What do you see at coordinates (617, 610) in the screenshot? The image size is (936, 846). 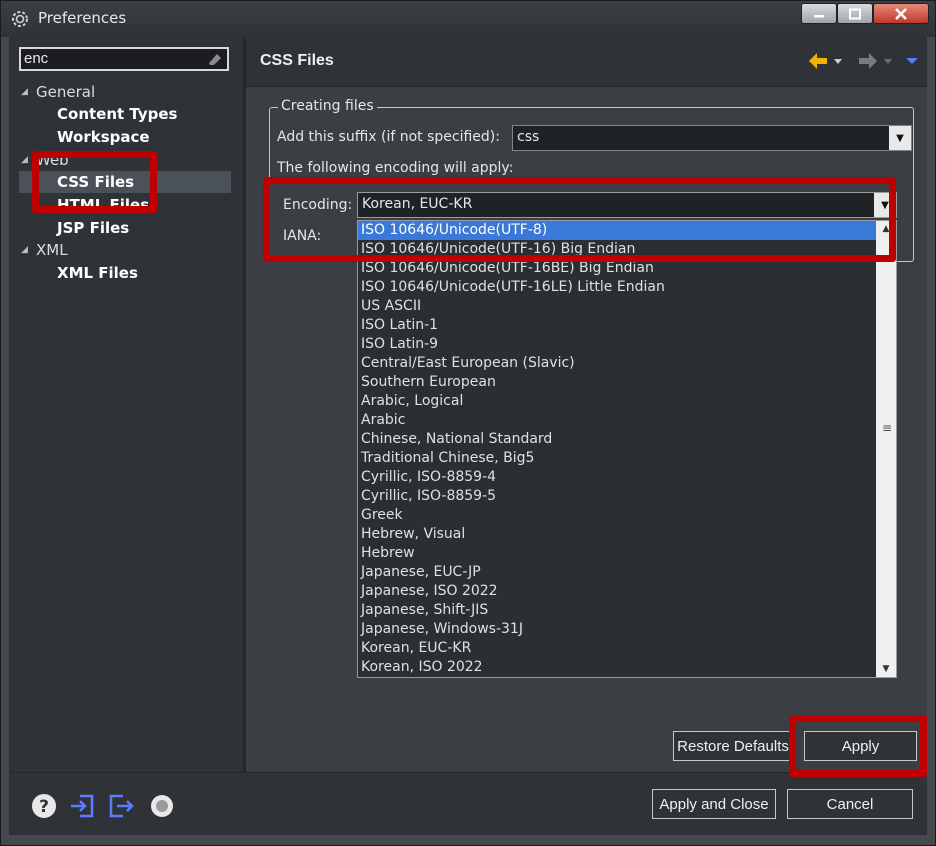 I see `list-item: Japanese, Shift-JIS` at bounding box center [617, 610].